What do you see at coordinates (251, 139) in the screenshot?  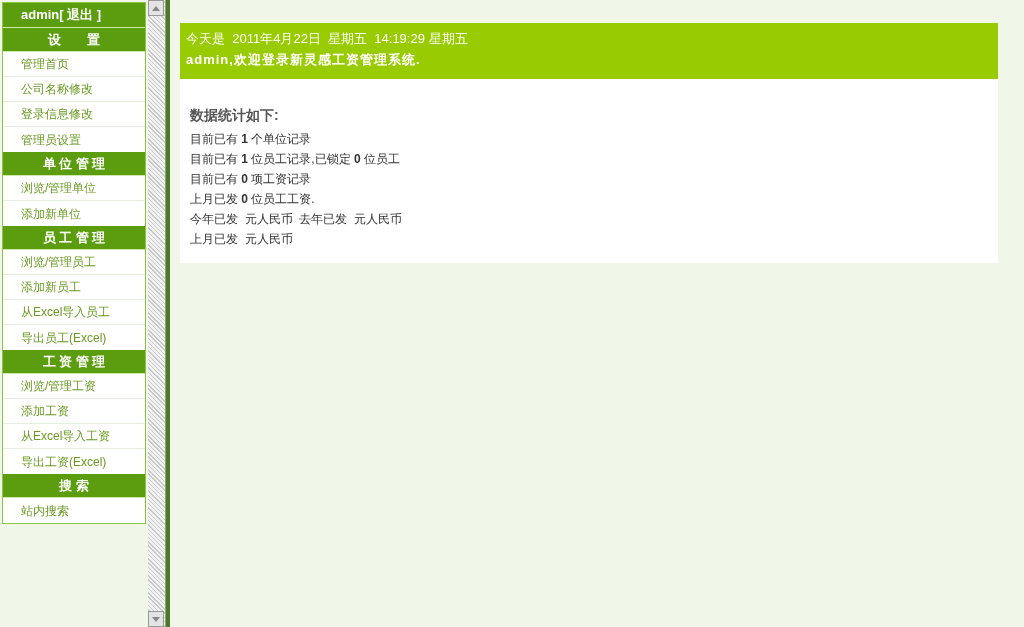 I see `stats-line: 目前已有 1 个单位记录` at bounding box center [251, 139].